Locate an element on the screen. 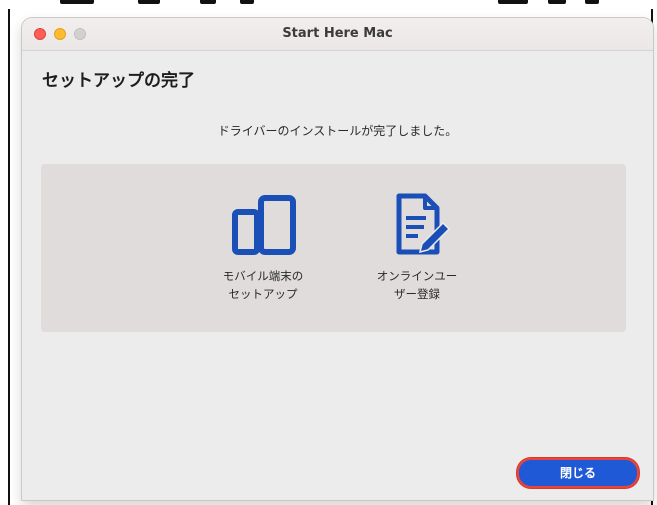 The height and width of the screenshot is (505, 657). close-button: 閉じる is located at coordinates (578, 473).